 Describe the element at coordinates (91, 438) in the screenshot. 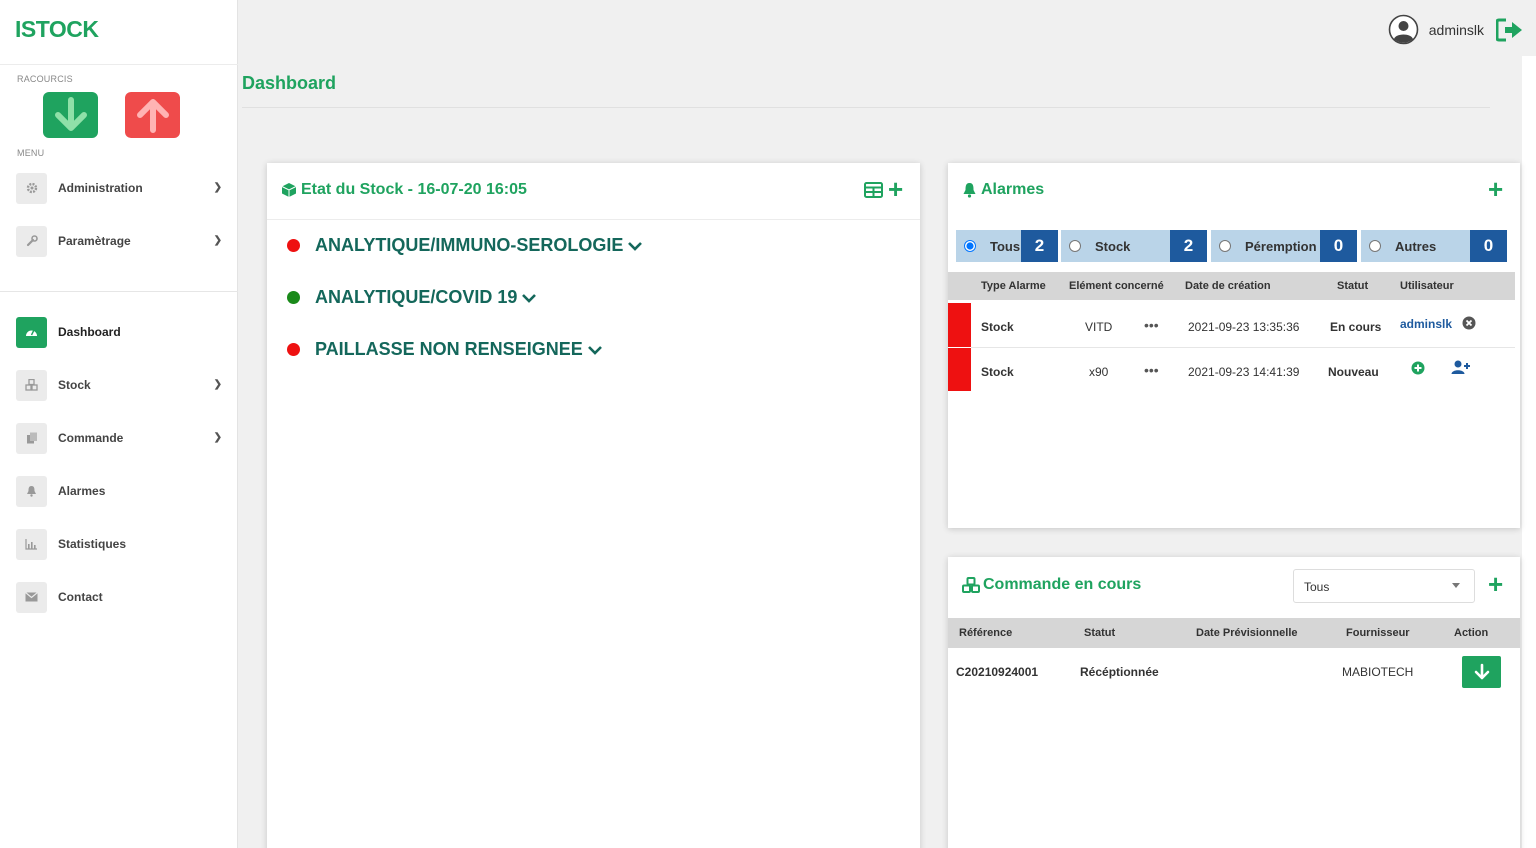

I see `sidebar-item-label: Commande` at that location.